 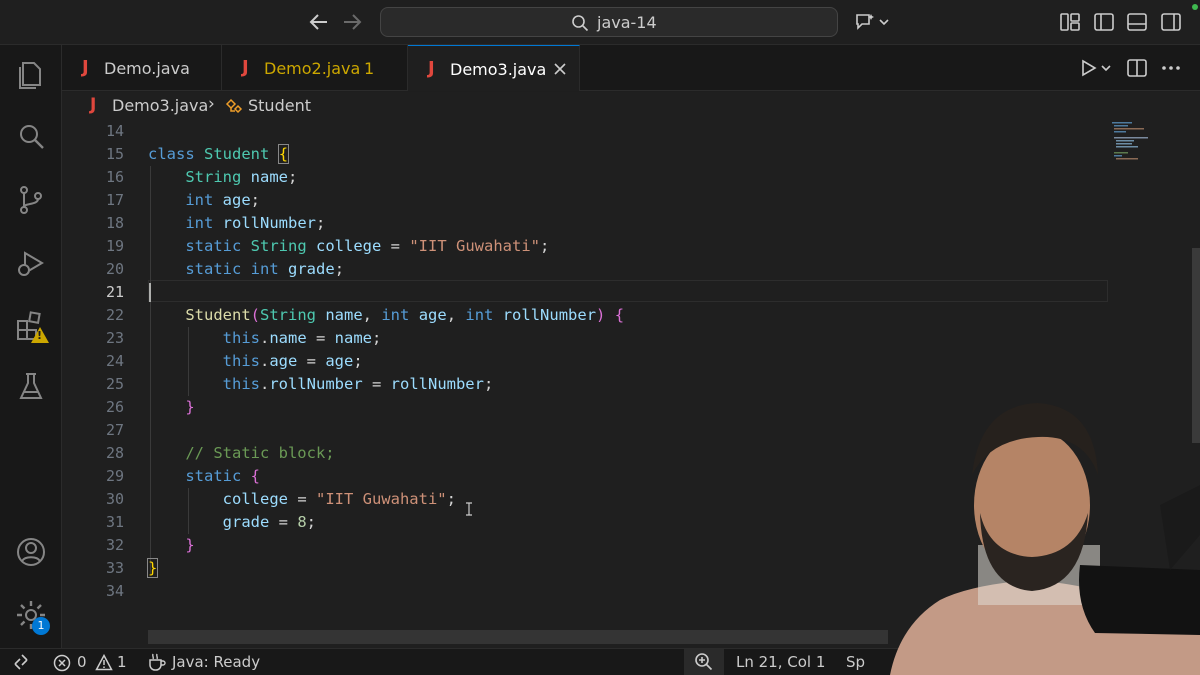 I want to click on code-line: this.name = name;, so click(x=302, y=338).